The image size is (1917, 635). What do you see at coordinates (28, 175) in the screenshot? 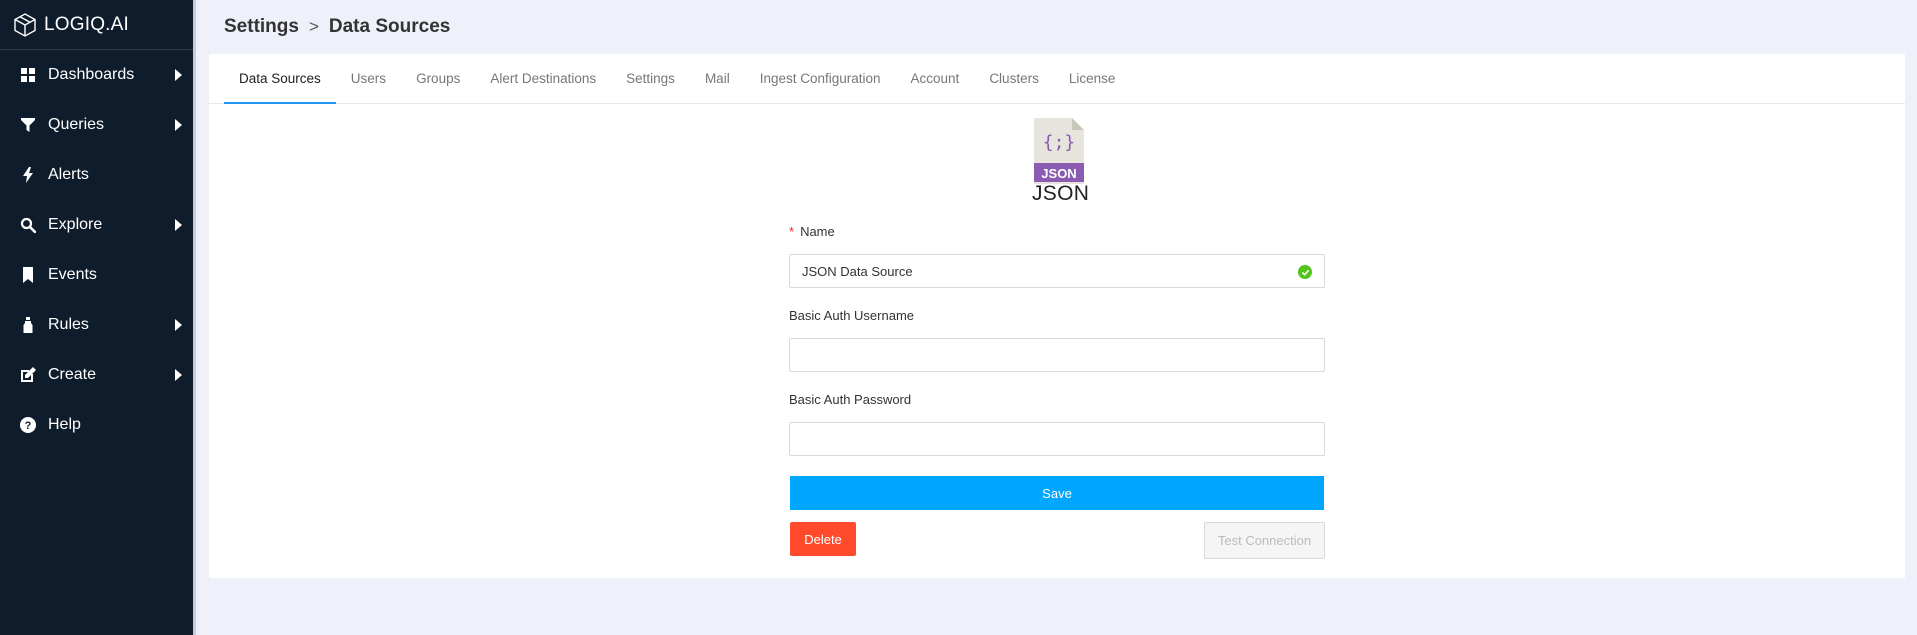
I see `lightning-bolt-icon` at bounding box center [28, 175].